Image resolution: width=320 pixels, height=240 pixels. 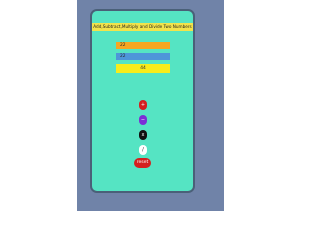 I want to click on result-display: 44, so click(x=143, y=68).